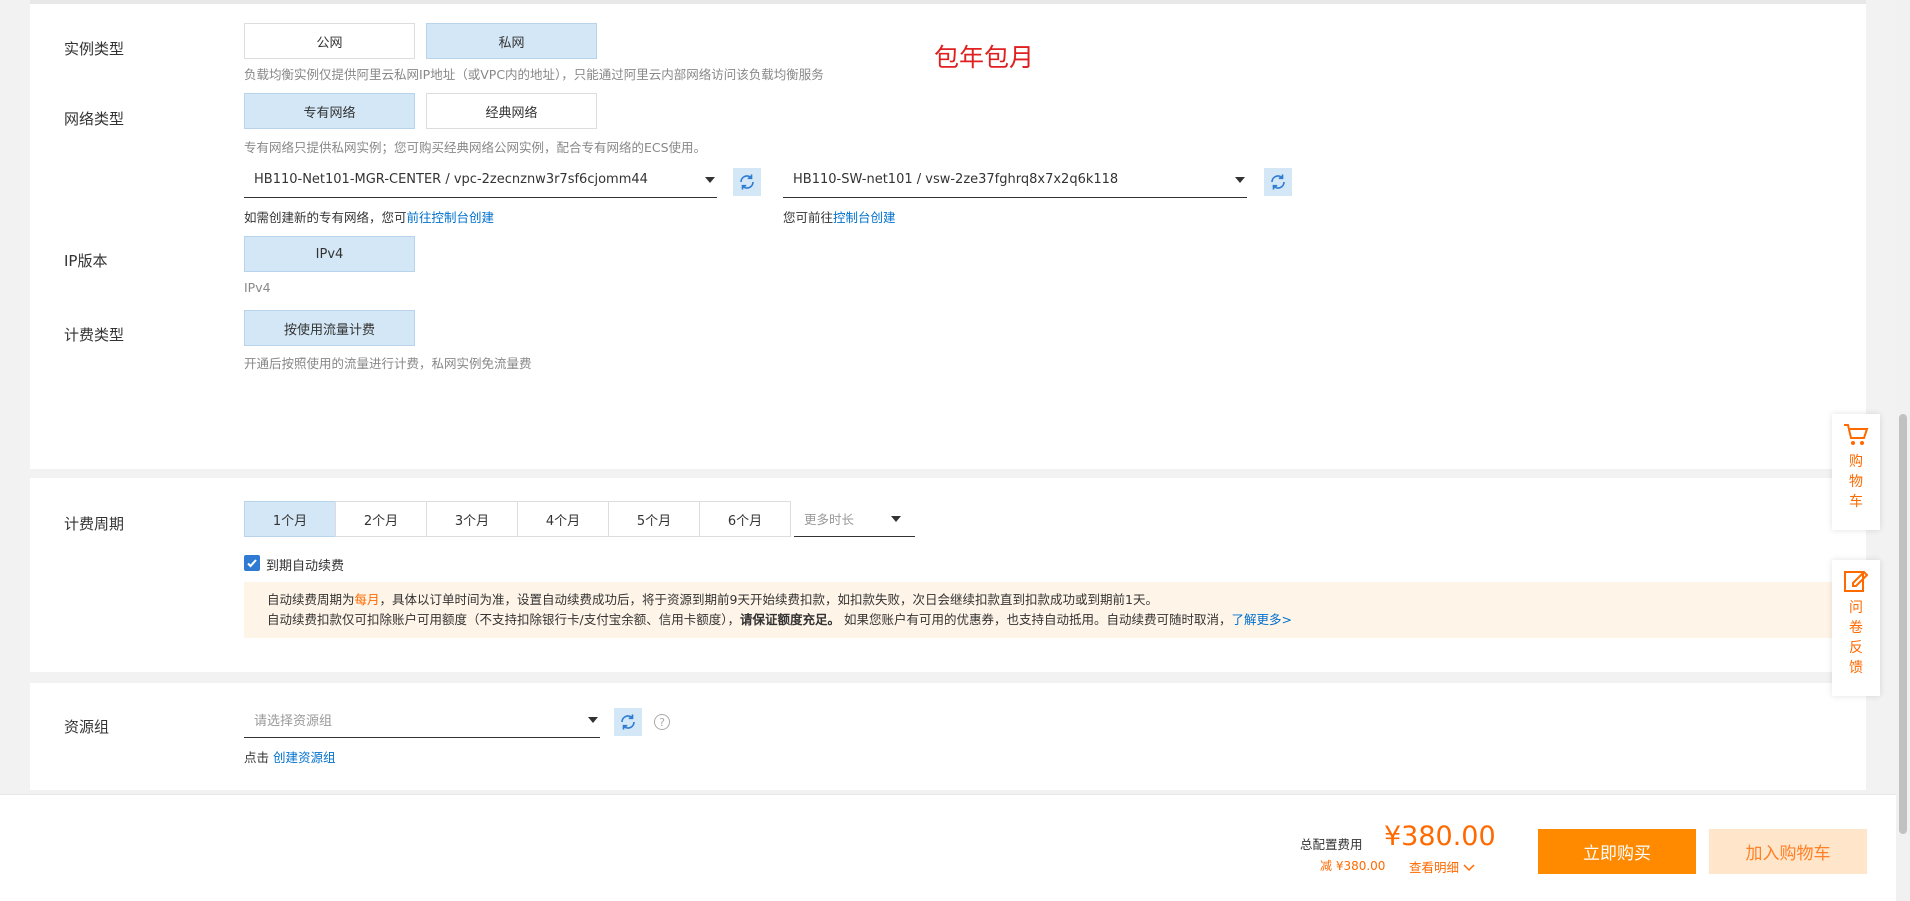  I want to click on cycle-option-3: 3个月, so click(472, 519).